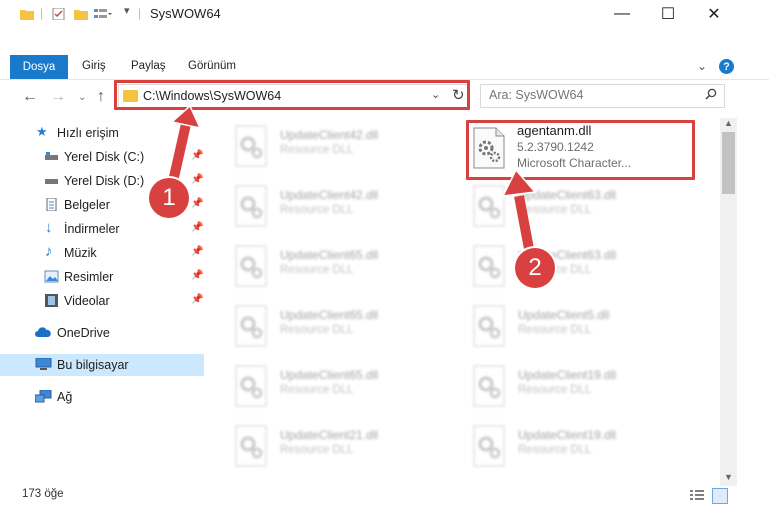 This screenshot has width=769, height=527. What do you see at coordinates (519, 182) in the screenshot?
I see `arrow-to-file-head` at bounding box center [519, 182].